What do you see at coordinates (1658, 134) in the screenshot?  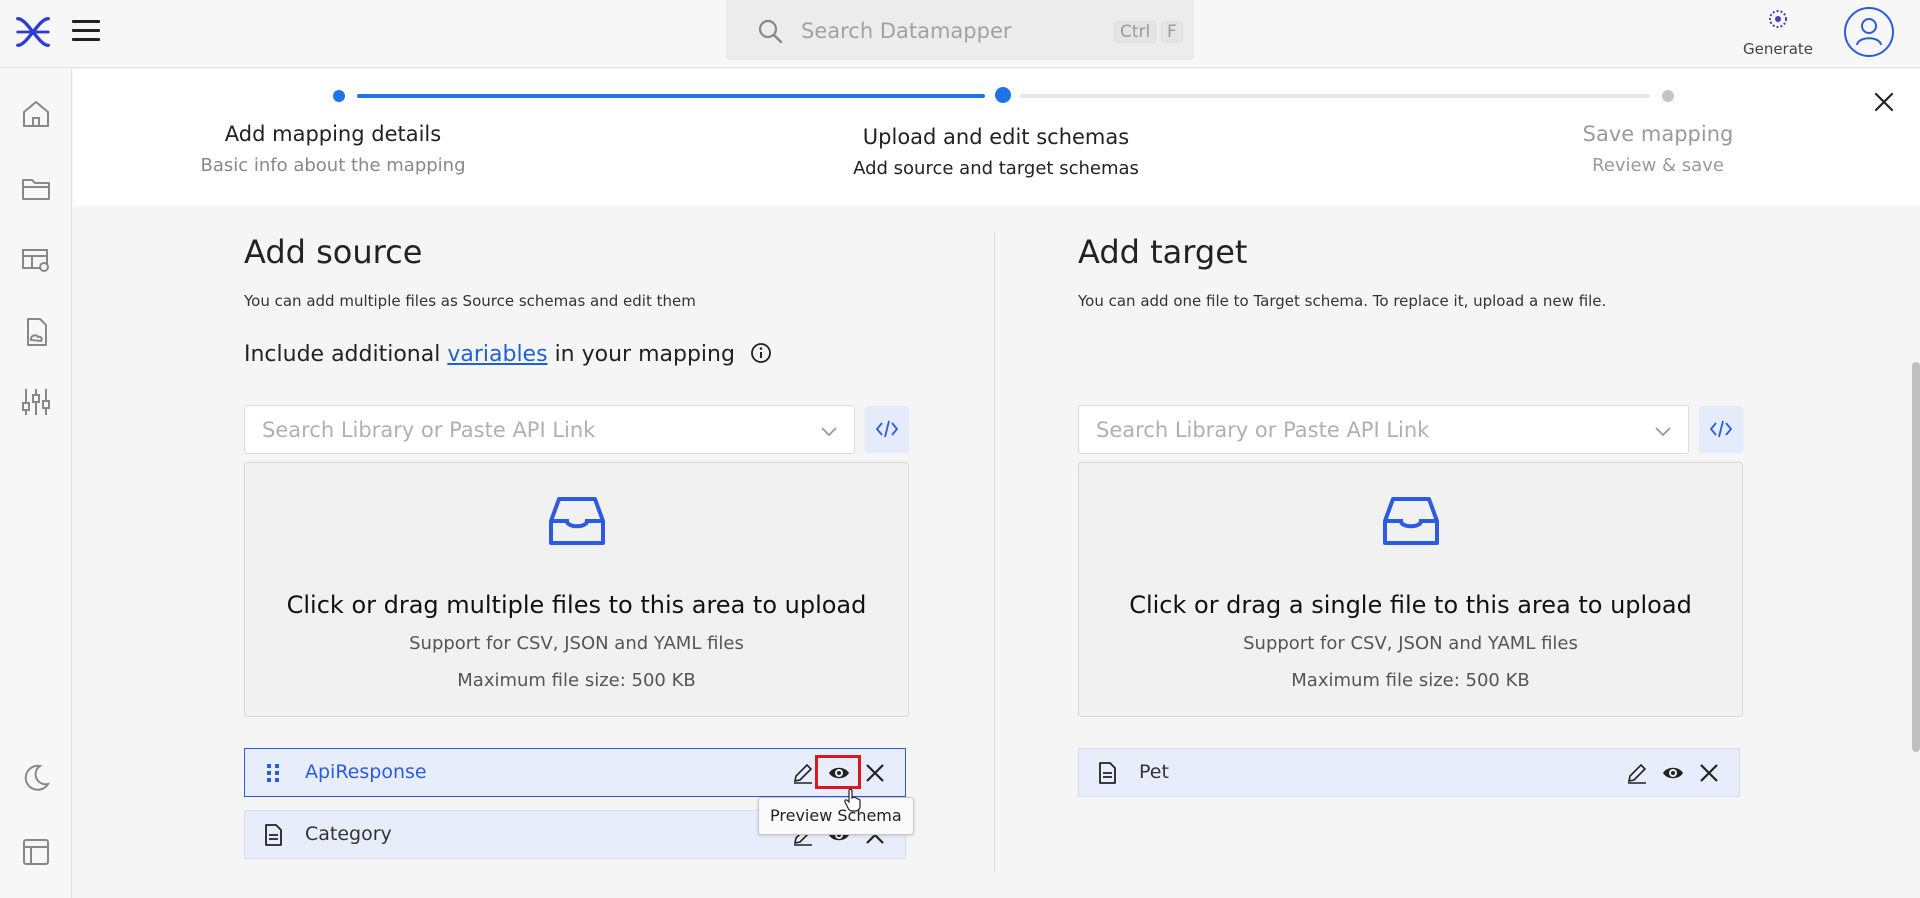 I see `step-3-title: Save mapping` at bounding box center [1658, 134].